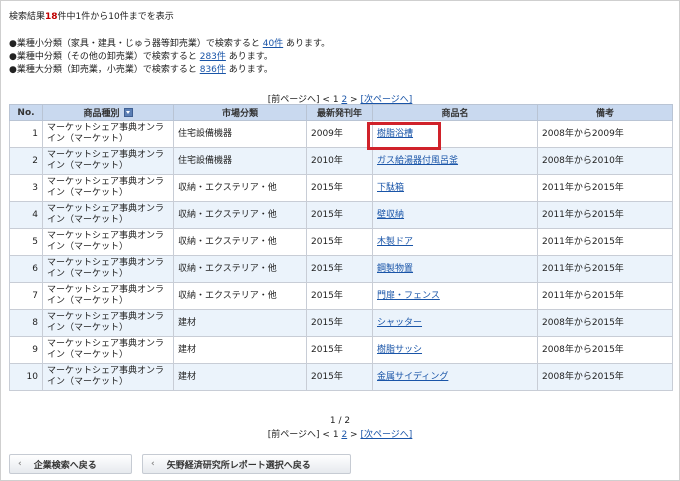 The width and height of the screenshot is (680, 481). Describe the element at coordinates (455, 215) in the screenshot. I see `row-name-cell: 壁収納` at that location.